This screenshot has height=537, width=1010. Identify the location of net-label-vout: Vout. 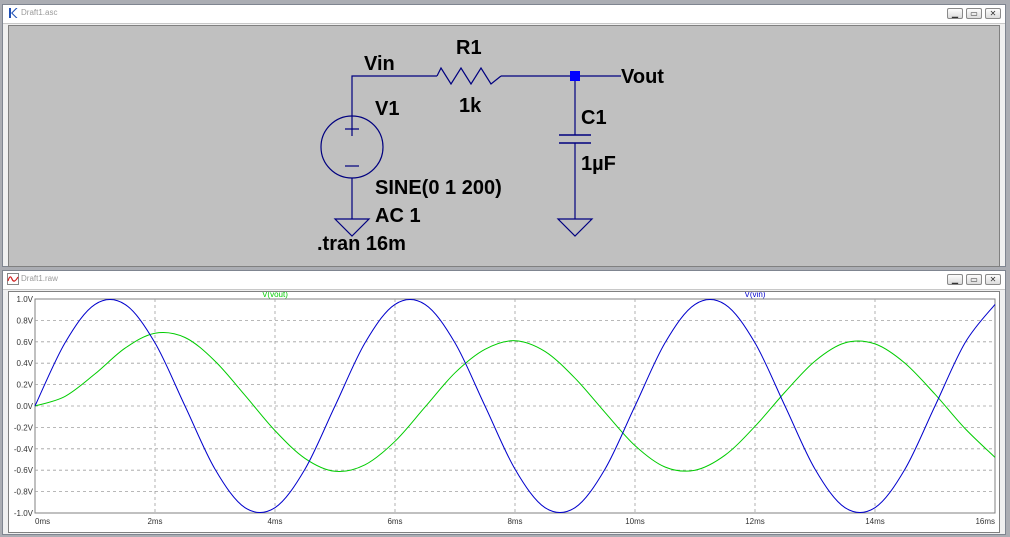
(642, 77).